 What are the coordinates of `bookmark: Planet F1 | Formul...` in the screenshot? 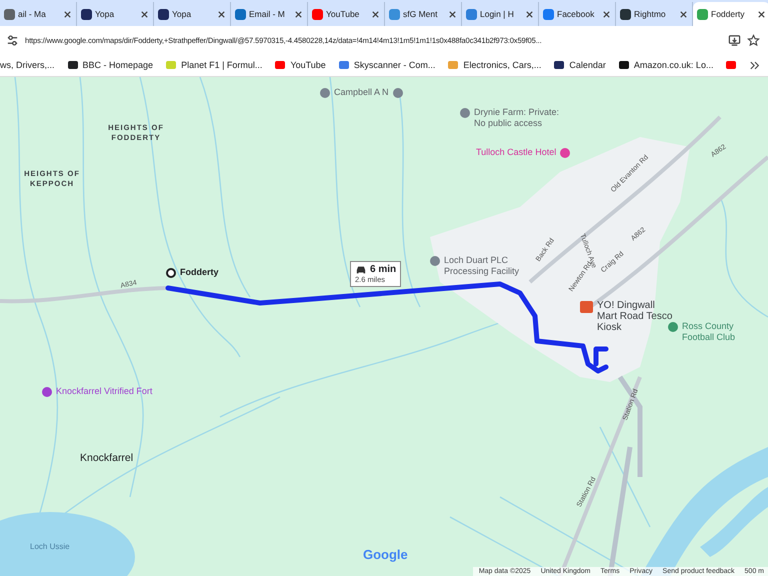 It's located at (214, 65).